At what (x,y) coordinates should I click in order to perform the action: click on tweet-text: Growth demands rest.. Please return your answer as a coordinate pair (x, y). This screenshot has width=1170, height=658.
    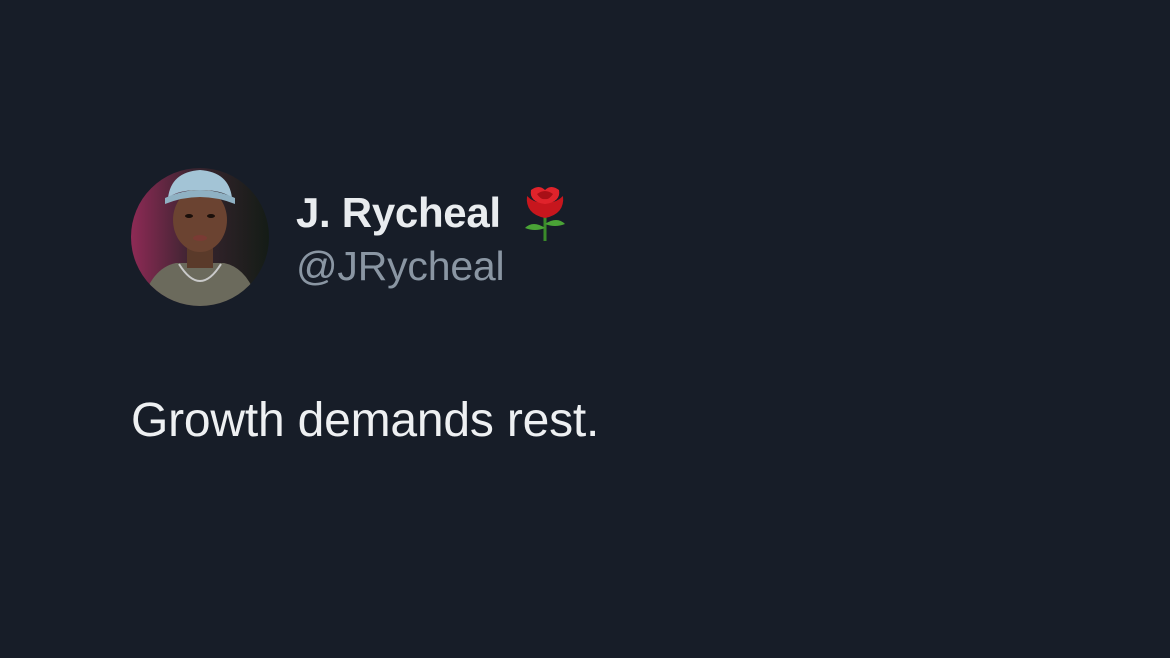
    Looking at the image, I should click on (365, 420).